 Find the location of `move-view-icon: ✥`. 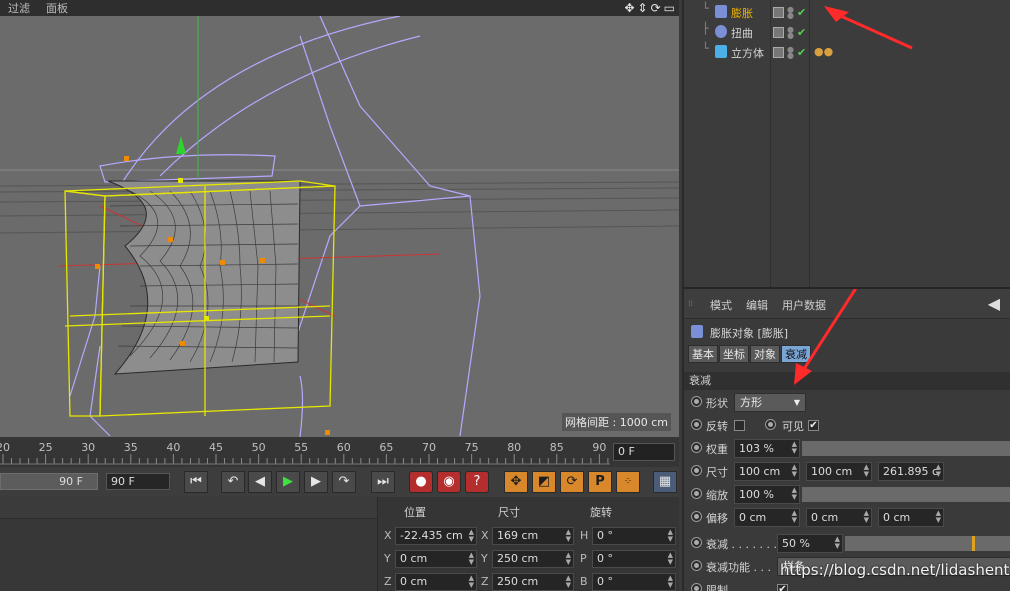

move-view-icon: ✥ is located at coordinates (629, 8).